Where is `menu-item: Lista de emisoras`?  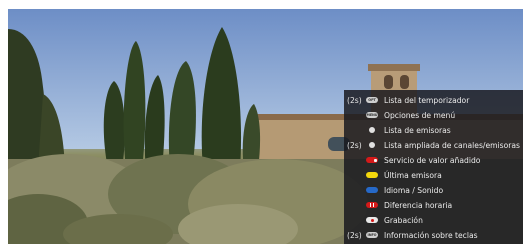
menu-item: Lista de emisoras is located at coordinates (433, 130).